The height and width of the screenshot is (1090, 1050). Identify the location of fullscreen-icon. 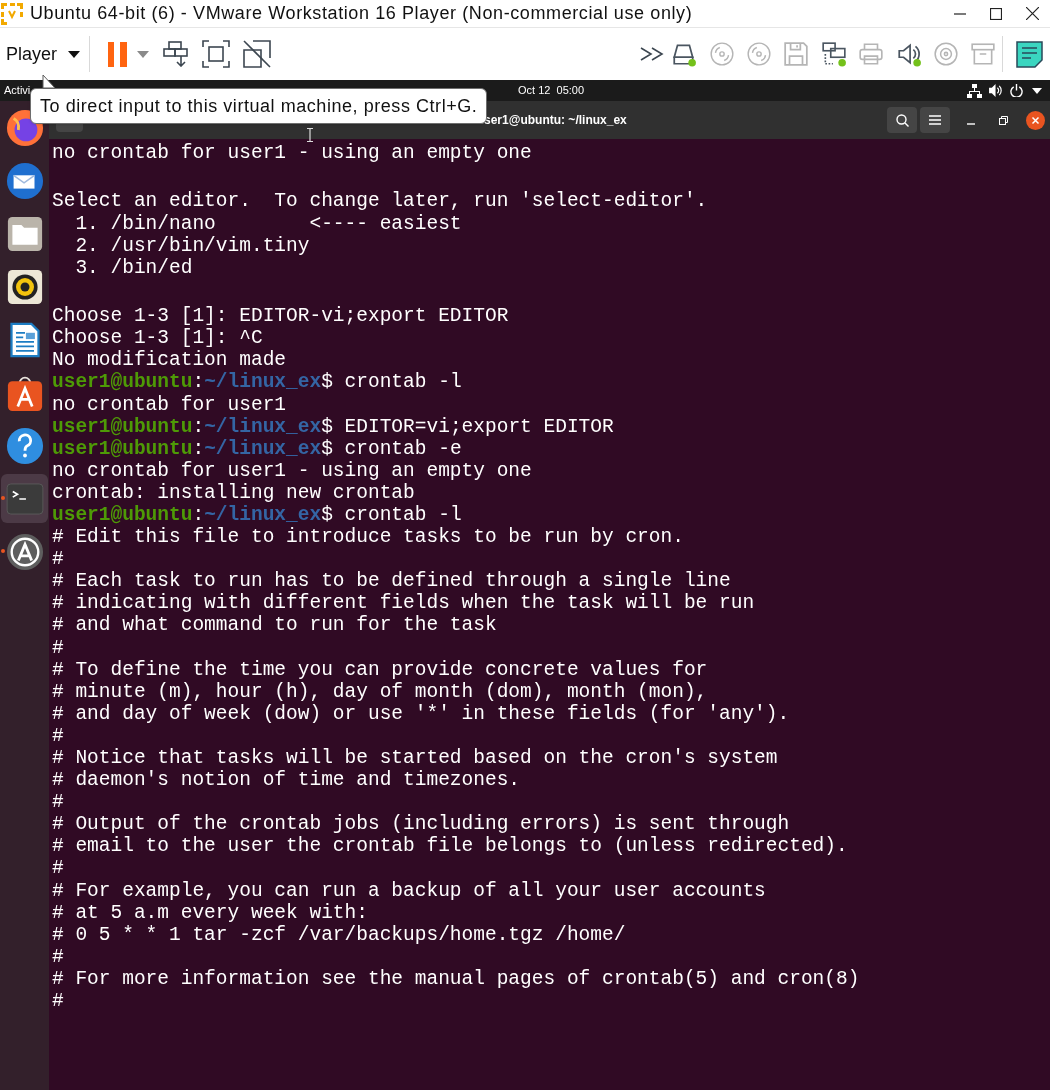
(216, 54).